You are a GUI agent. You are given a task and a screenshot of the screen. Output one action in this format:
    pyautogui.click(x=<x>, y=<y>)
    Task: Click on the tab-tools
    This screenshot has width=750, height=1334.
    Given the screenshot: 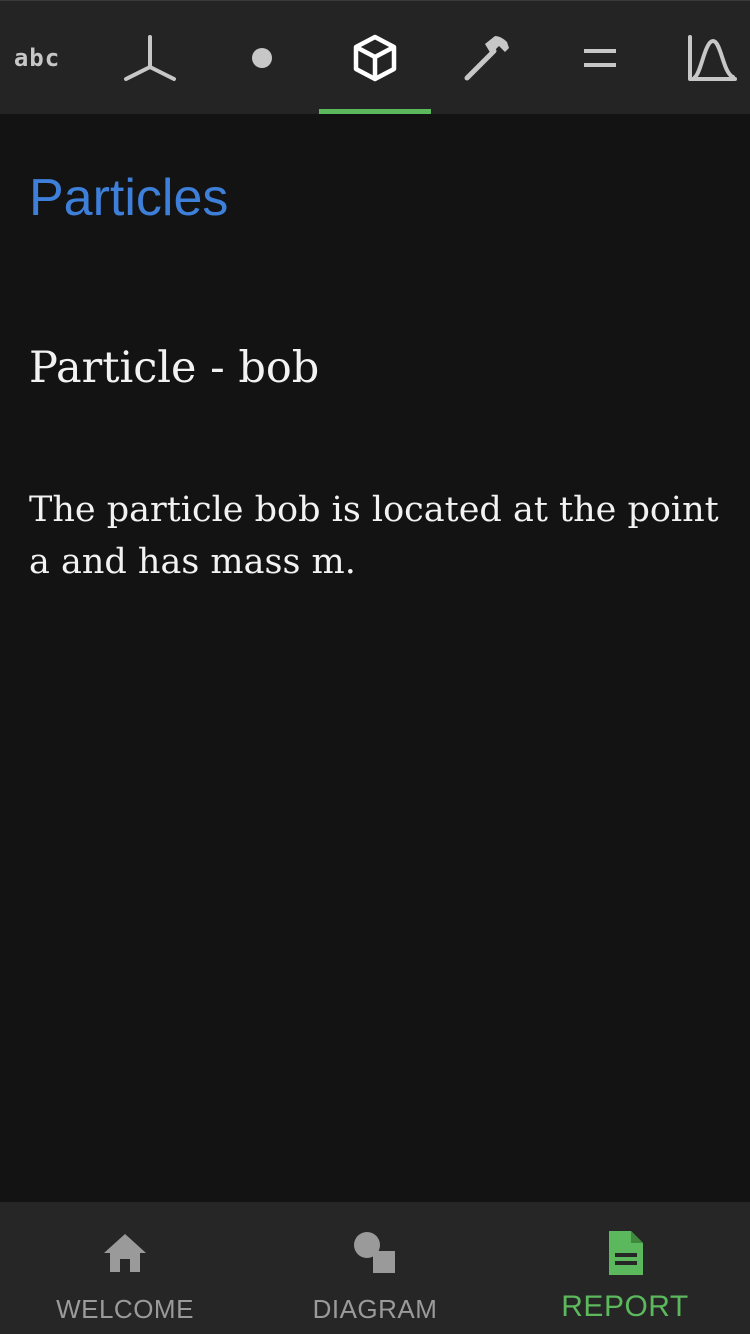 What is the action you would take?
    pyautogui.click(x=487, y=57)
    